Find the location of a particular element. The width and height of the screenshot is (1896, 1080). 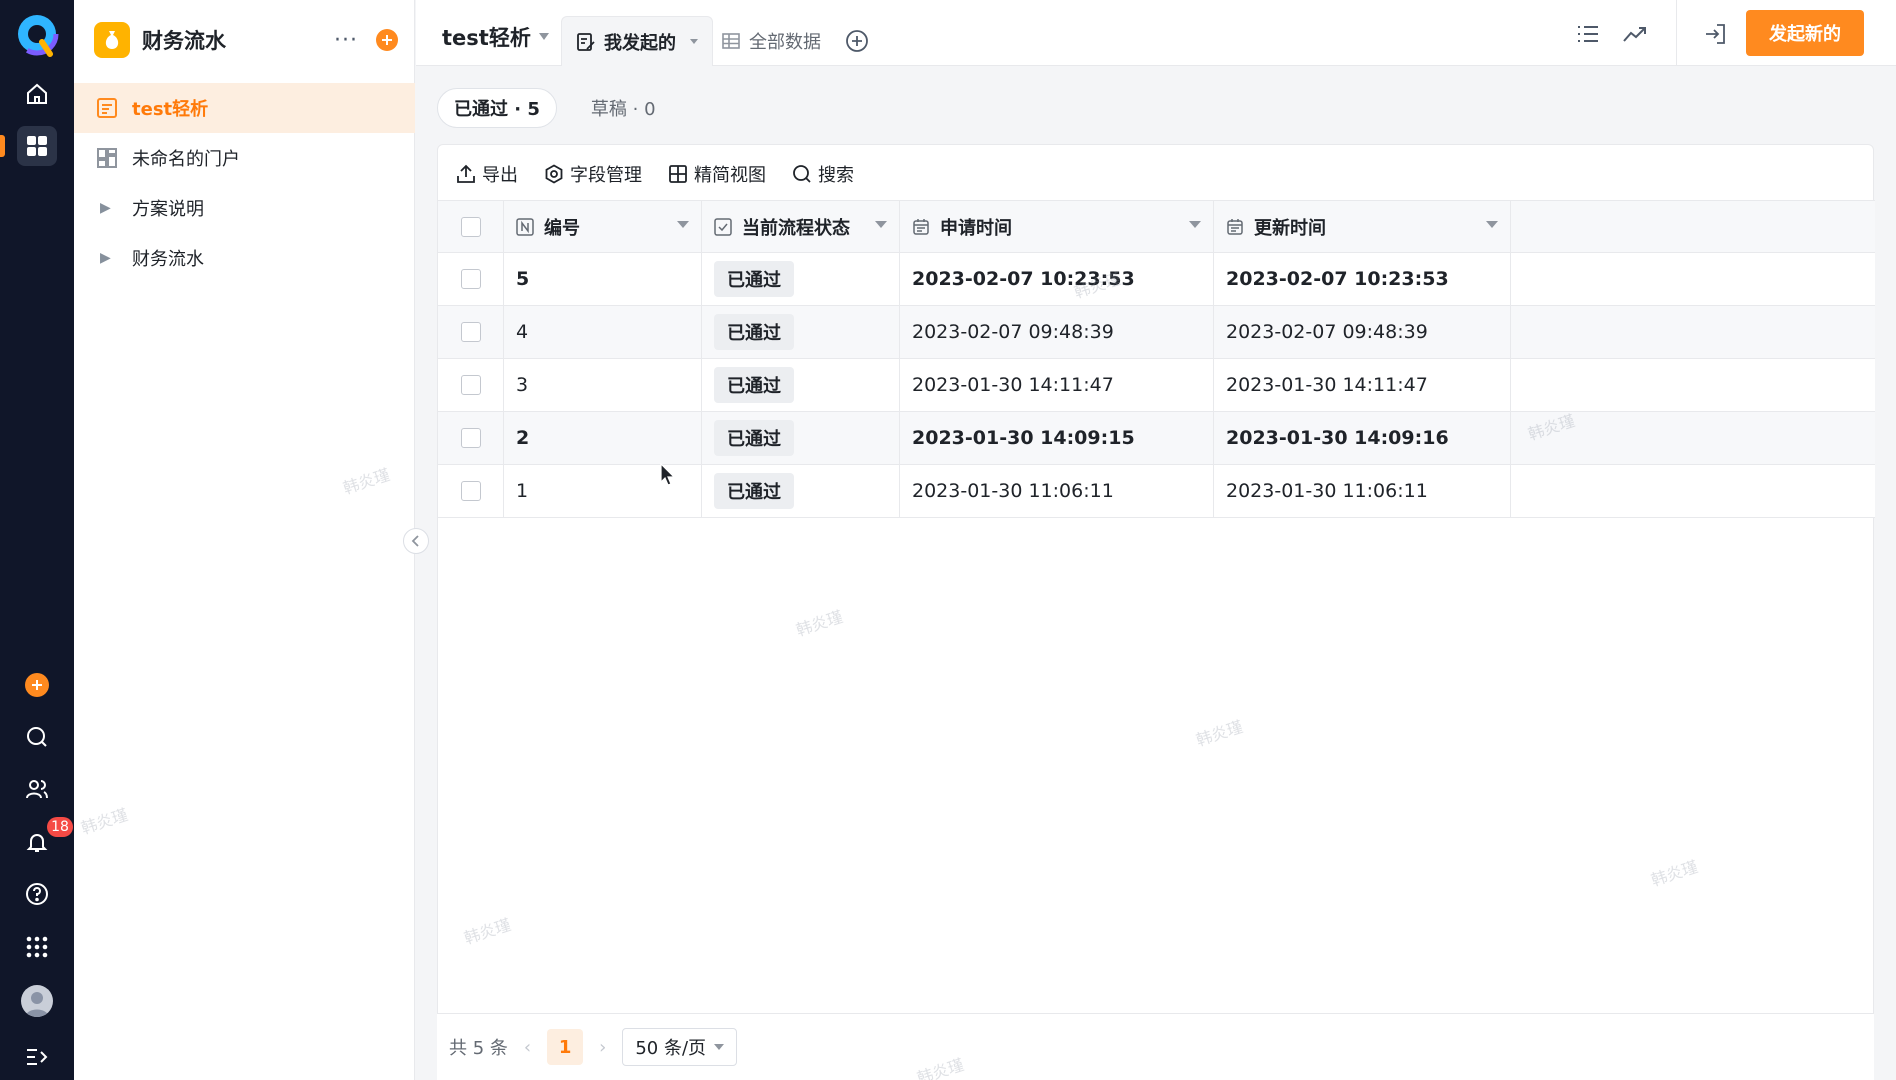

export-button: 导出 is located at coordinates (487, 174).